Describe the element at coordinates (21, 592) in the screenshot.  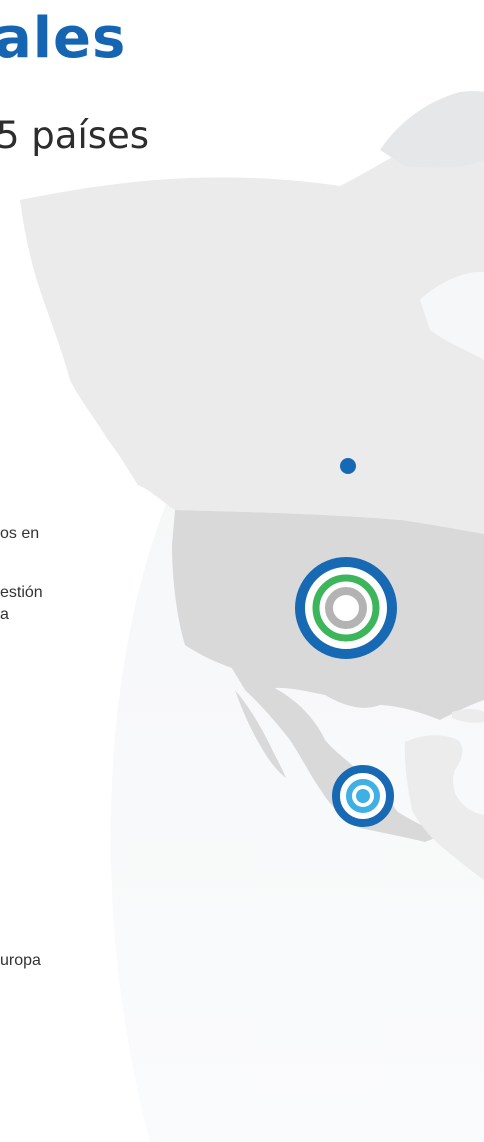
I see `body-text-fragment: estión` at that location.